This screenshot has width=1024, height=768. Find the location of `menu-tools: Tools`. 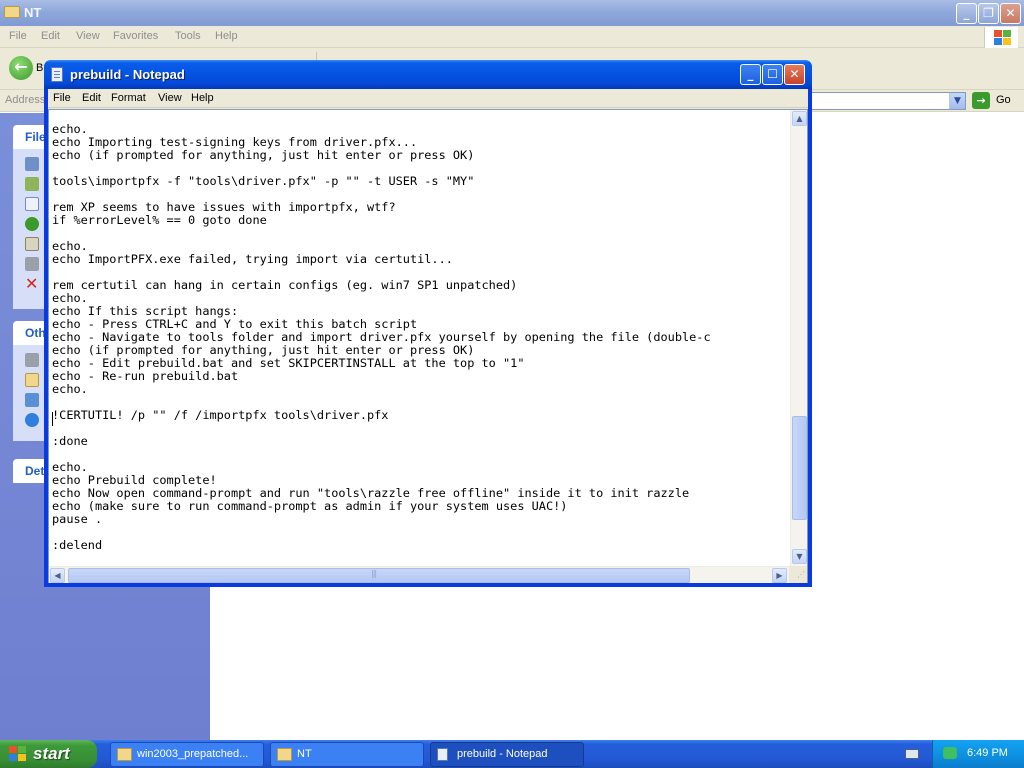

menu-tools: Tools is located at coordinates (188, 36).